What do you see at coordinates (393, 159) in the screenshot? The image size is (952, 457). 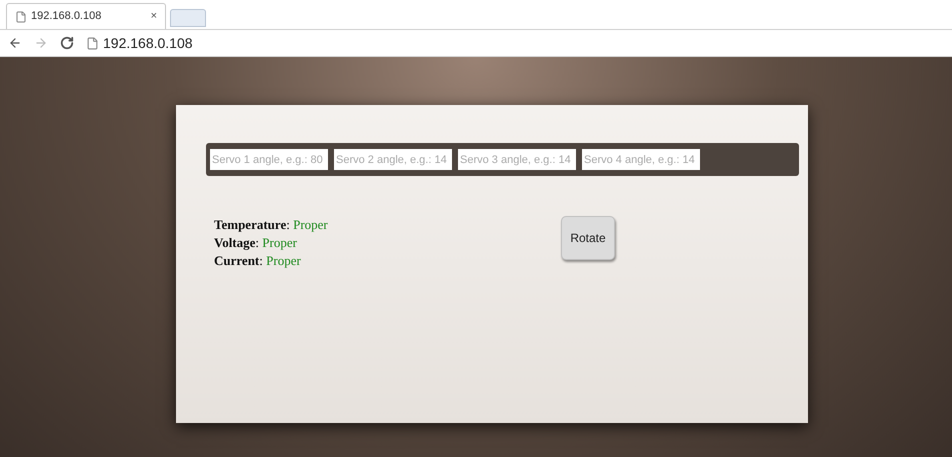 I see `angle-input: Servo 2 angle, e.g.: 14` at bounding box center [393, 159].